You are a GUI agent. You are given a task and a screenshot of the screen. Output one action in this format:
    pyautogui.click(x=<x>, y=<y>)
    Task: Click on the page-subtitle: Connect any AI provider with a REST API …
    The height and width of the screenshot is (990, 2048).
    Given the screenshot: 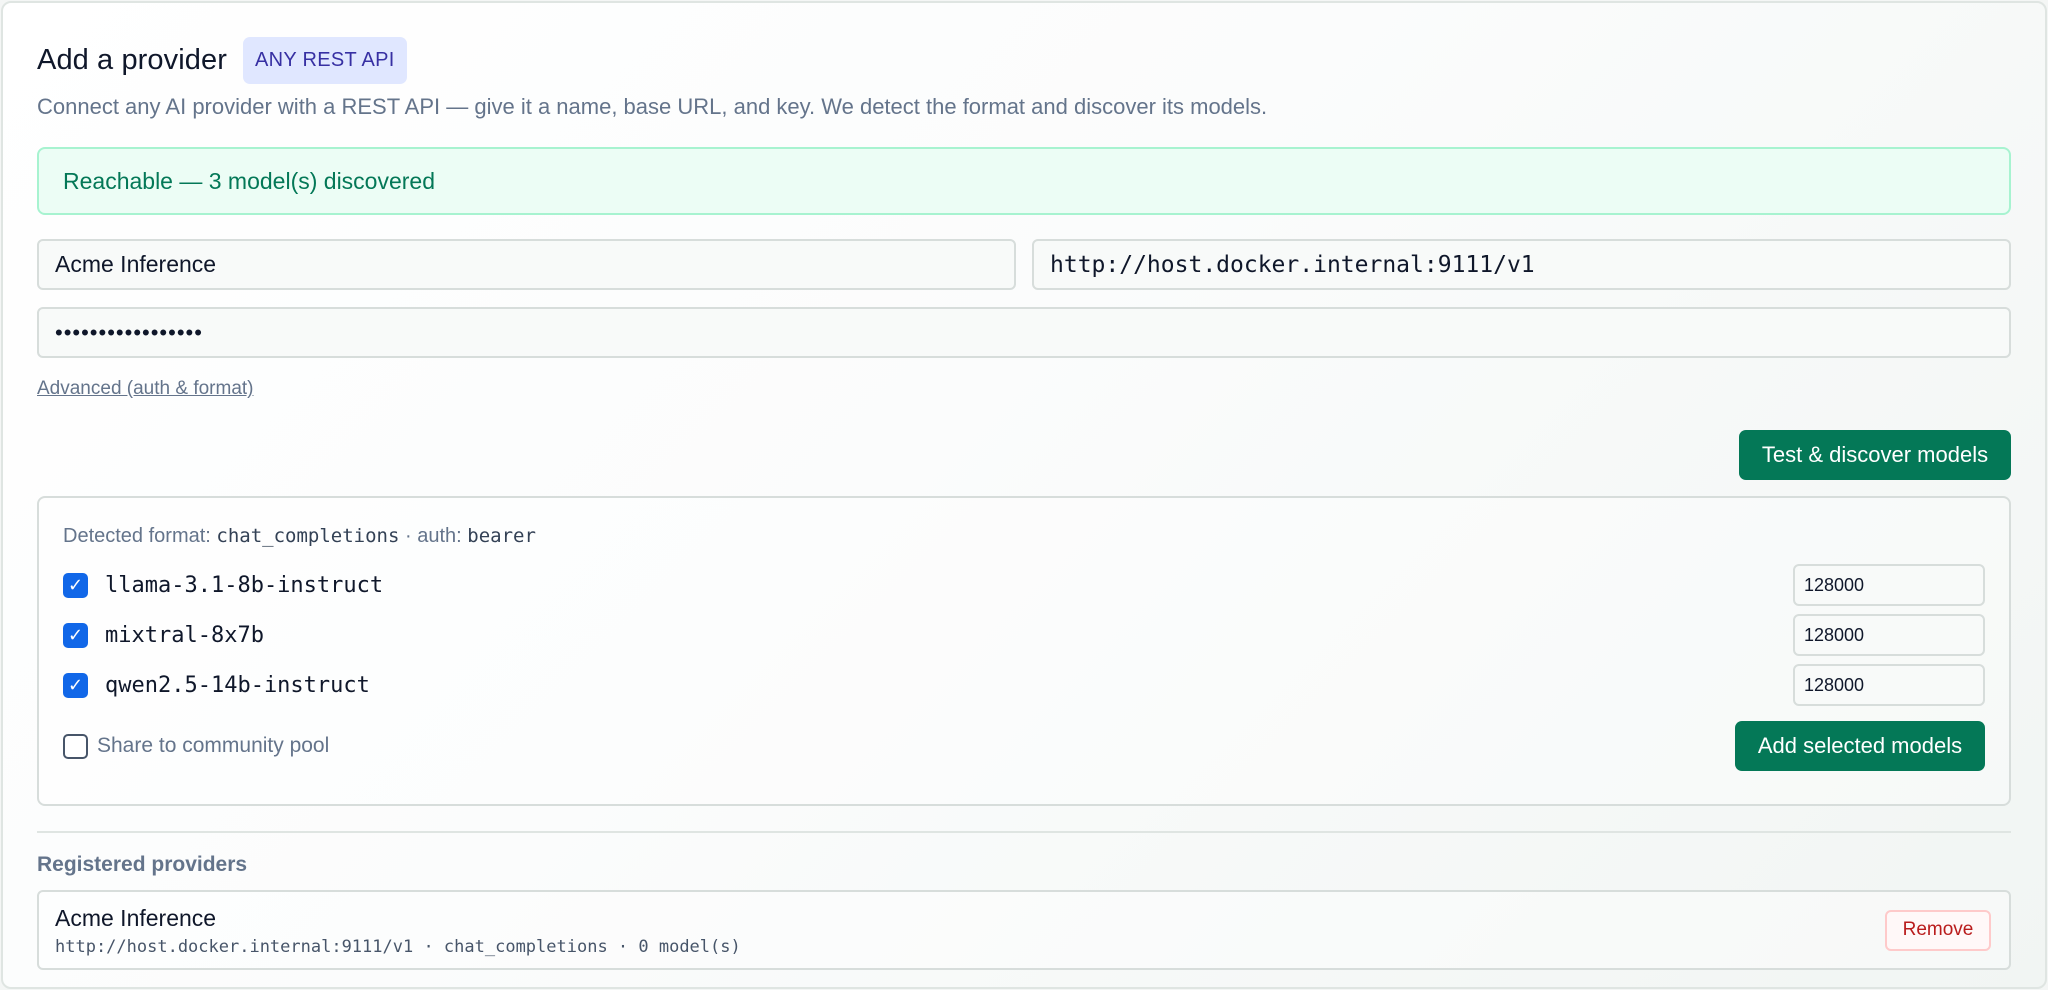 What is the action you would take?
    pyautogui.click(x=652, y=106)
    